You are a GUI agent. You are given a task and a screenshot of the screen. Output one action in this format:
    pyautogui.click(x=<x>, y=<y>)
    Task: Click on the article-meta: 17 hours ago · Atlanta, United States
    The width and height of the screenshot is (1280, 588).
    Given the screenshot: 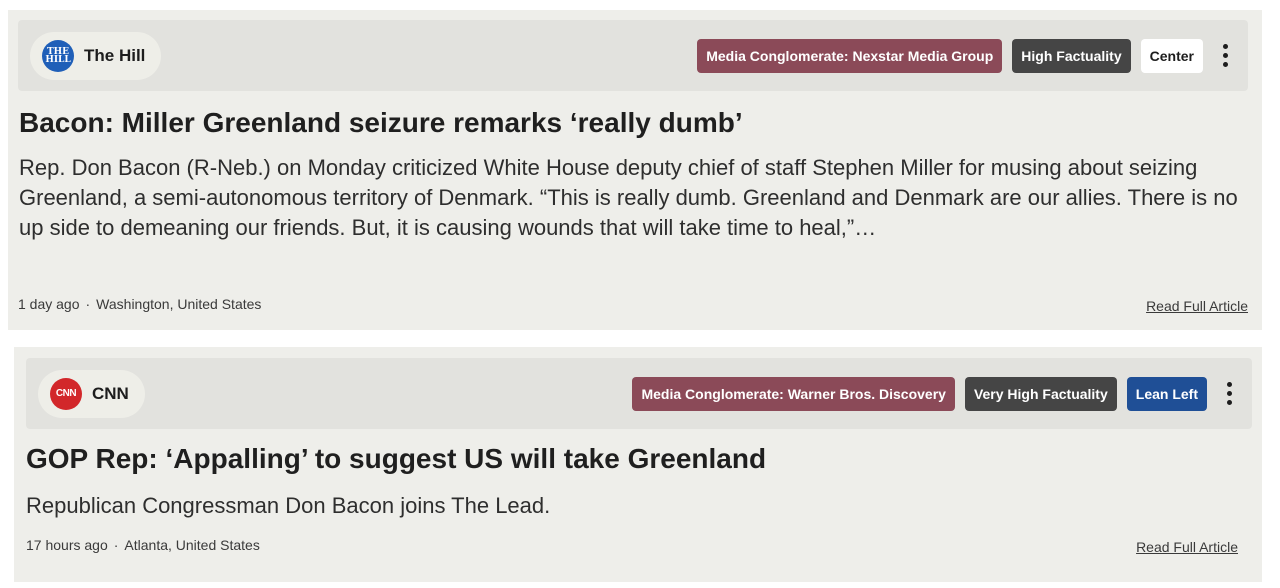 What is the action you would take?
    pyautogui.click(x=143, y=545)
    